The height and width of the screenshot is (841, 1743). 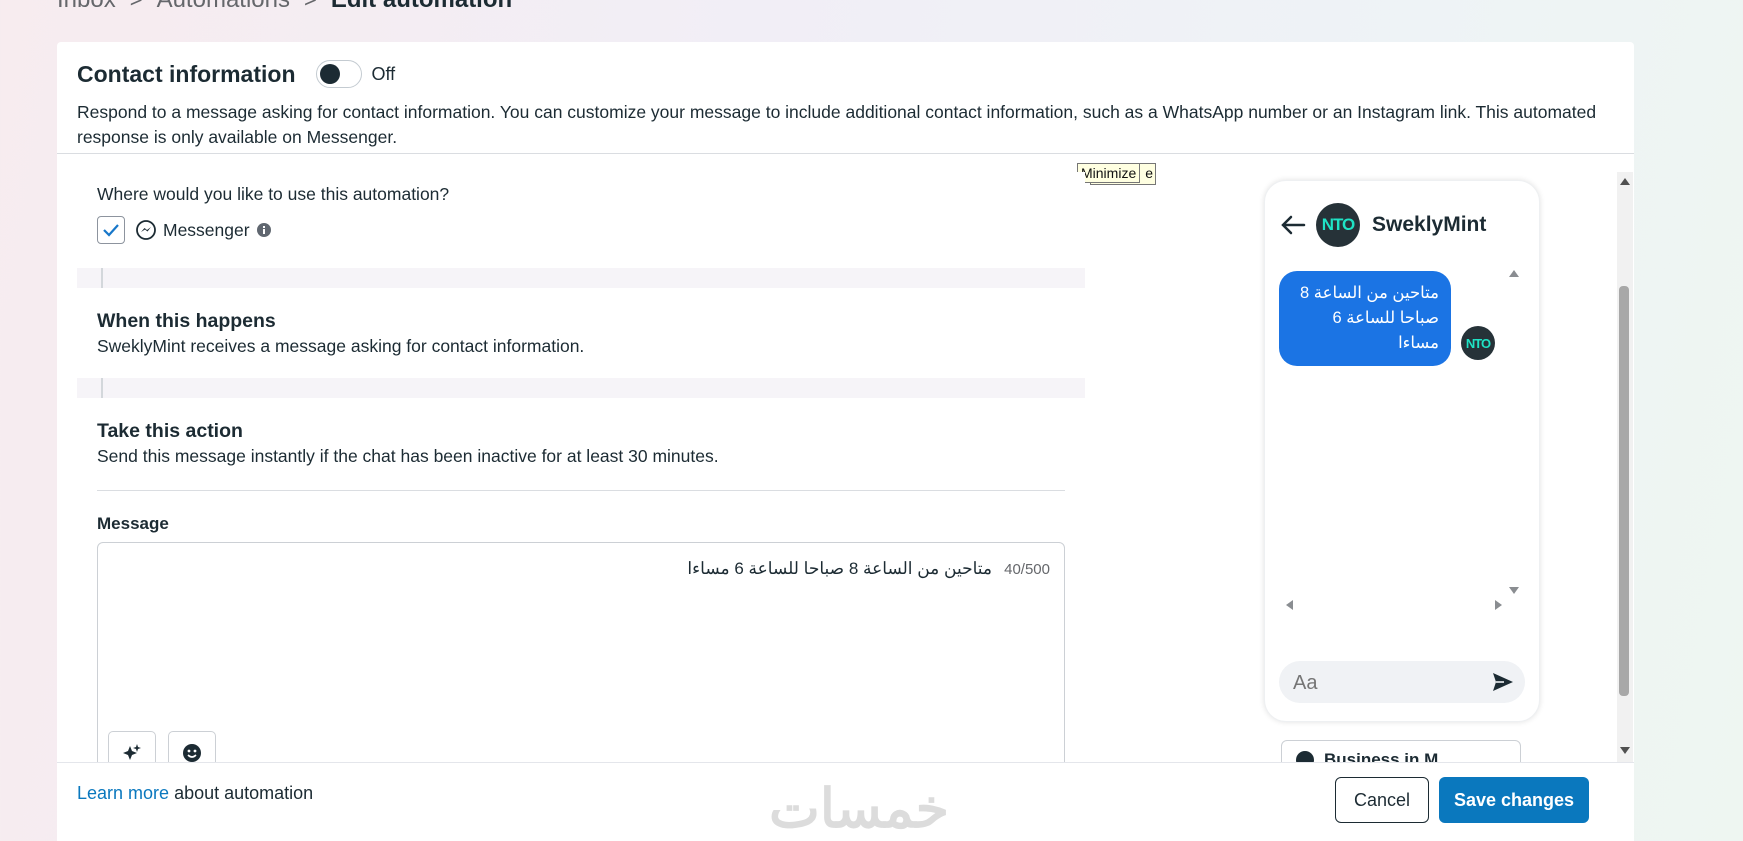 I want to click on chat-composer, so click(x=1402, y=683).